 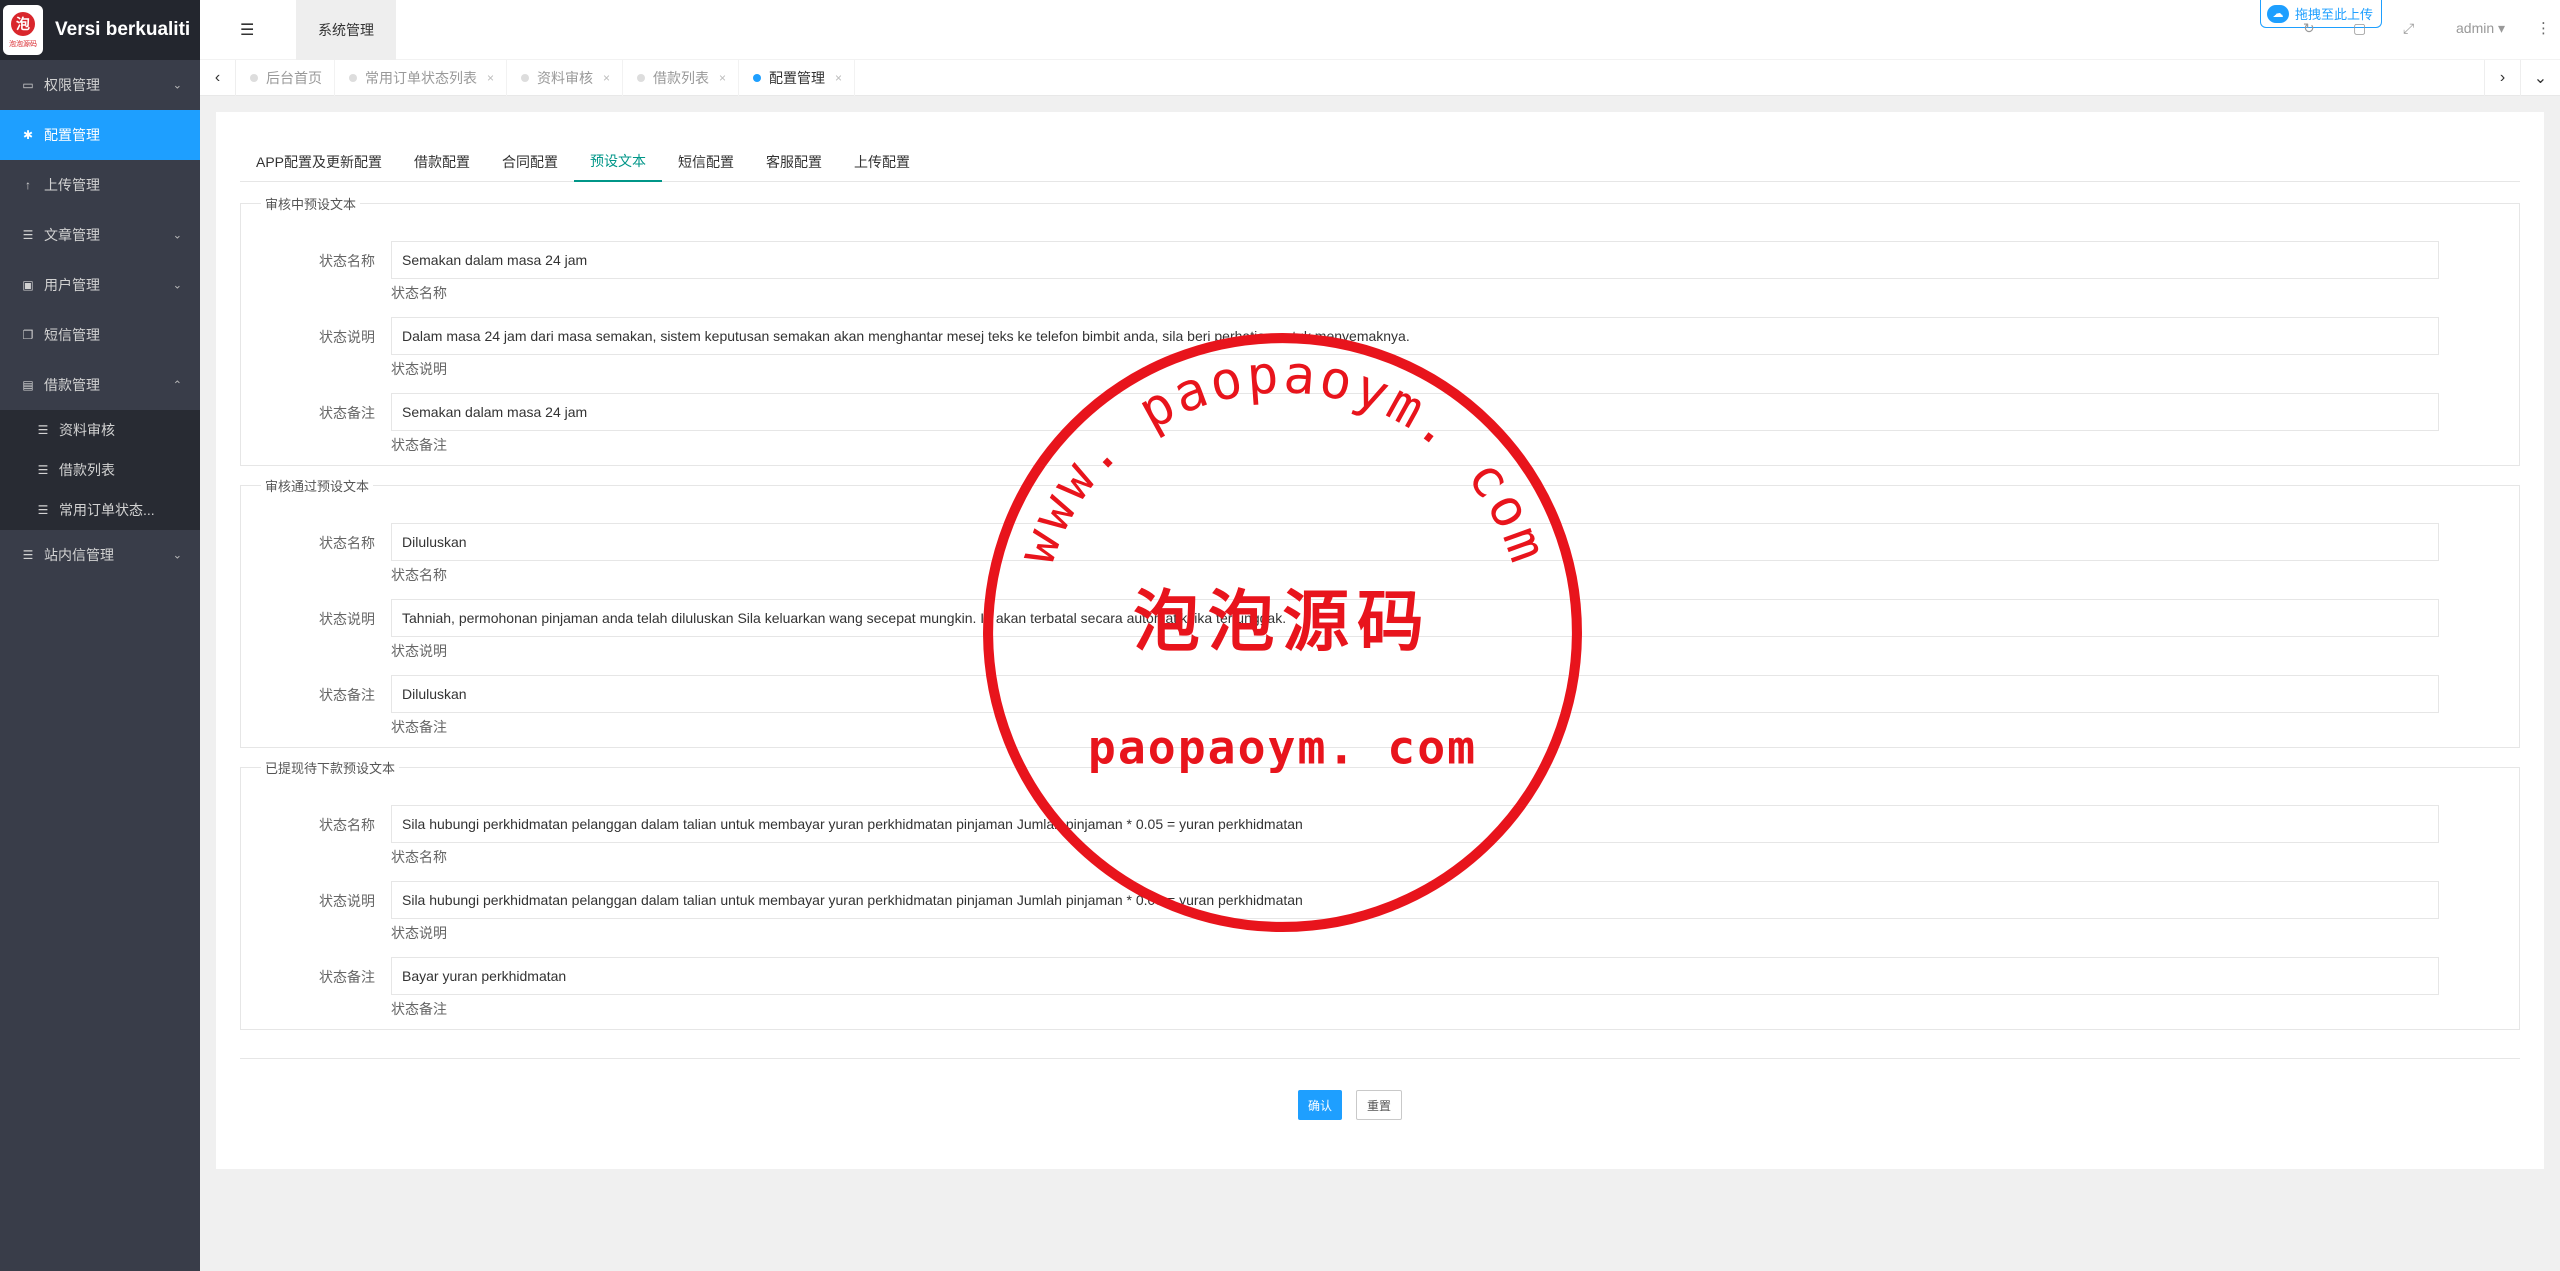 I want to click on sidebar-item-label: 上传管理, so click(x=72, y=185).